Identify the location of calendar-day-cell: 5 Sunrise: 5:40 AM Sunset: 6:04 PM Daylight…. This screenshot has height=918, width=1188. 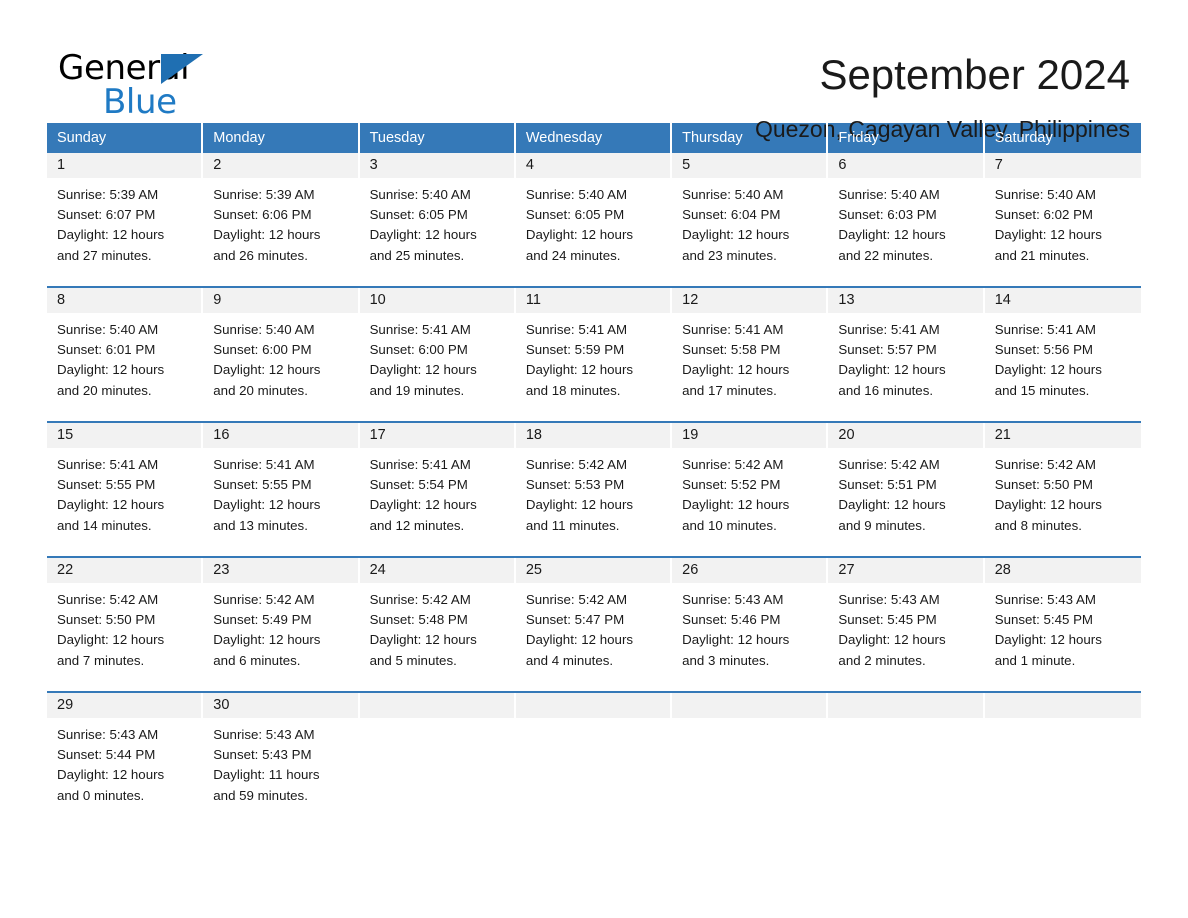
(750, 214).